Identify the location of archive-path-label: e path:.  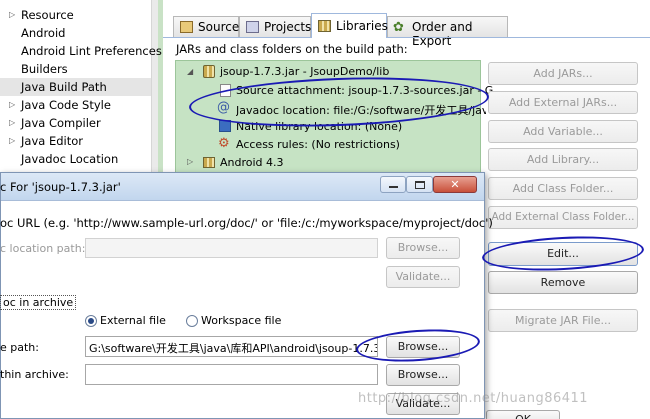
(19, 347).